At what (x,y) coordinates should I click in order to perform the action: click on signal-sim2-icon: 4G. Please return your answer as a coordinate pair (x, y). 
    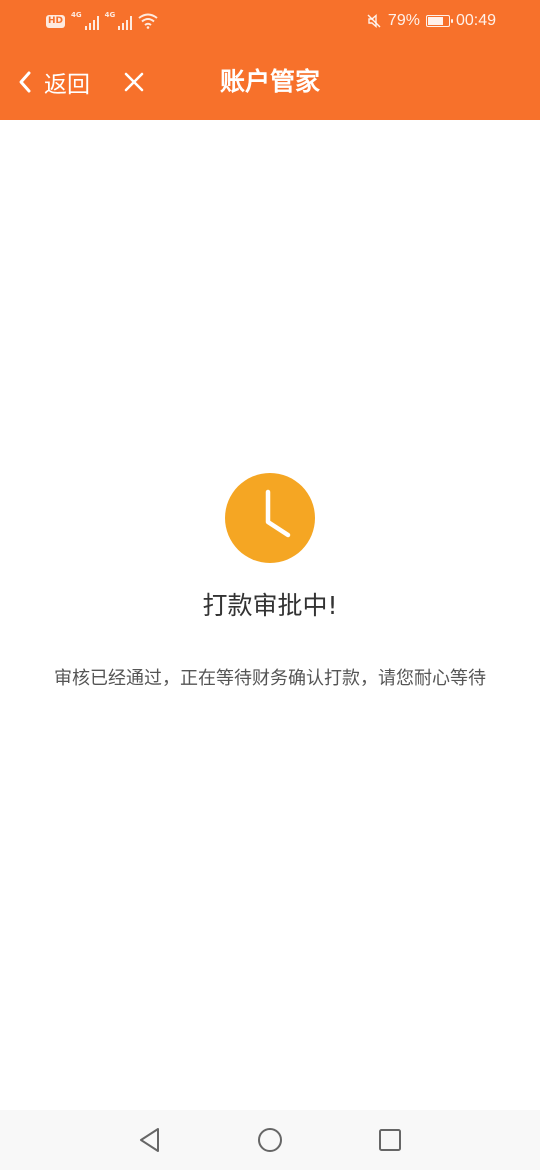
    Looking at the image, I should click on (119, 21).